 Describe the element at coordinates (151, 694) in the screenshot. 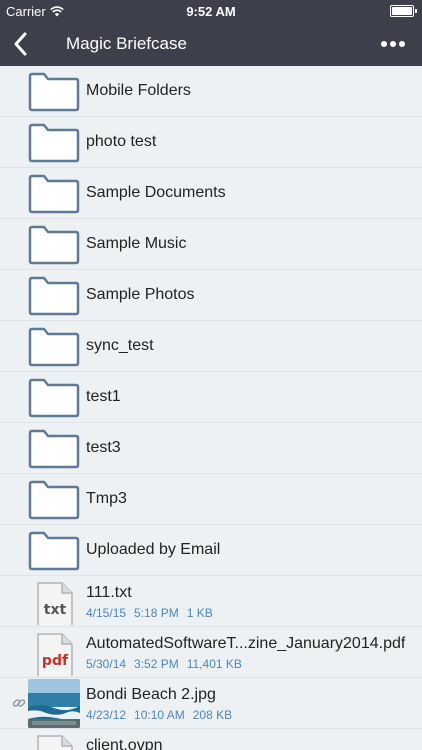

I see `file-name: Bondi Beach 2.jpg` at that location.